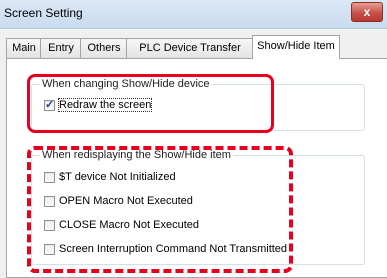  Describe the element at coordinates (49, 201) in the screenshot. I see `open-macro-not-executed-checkbox` at that location.